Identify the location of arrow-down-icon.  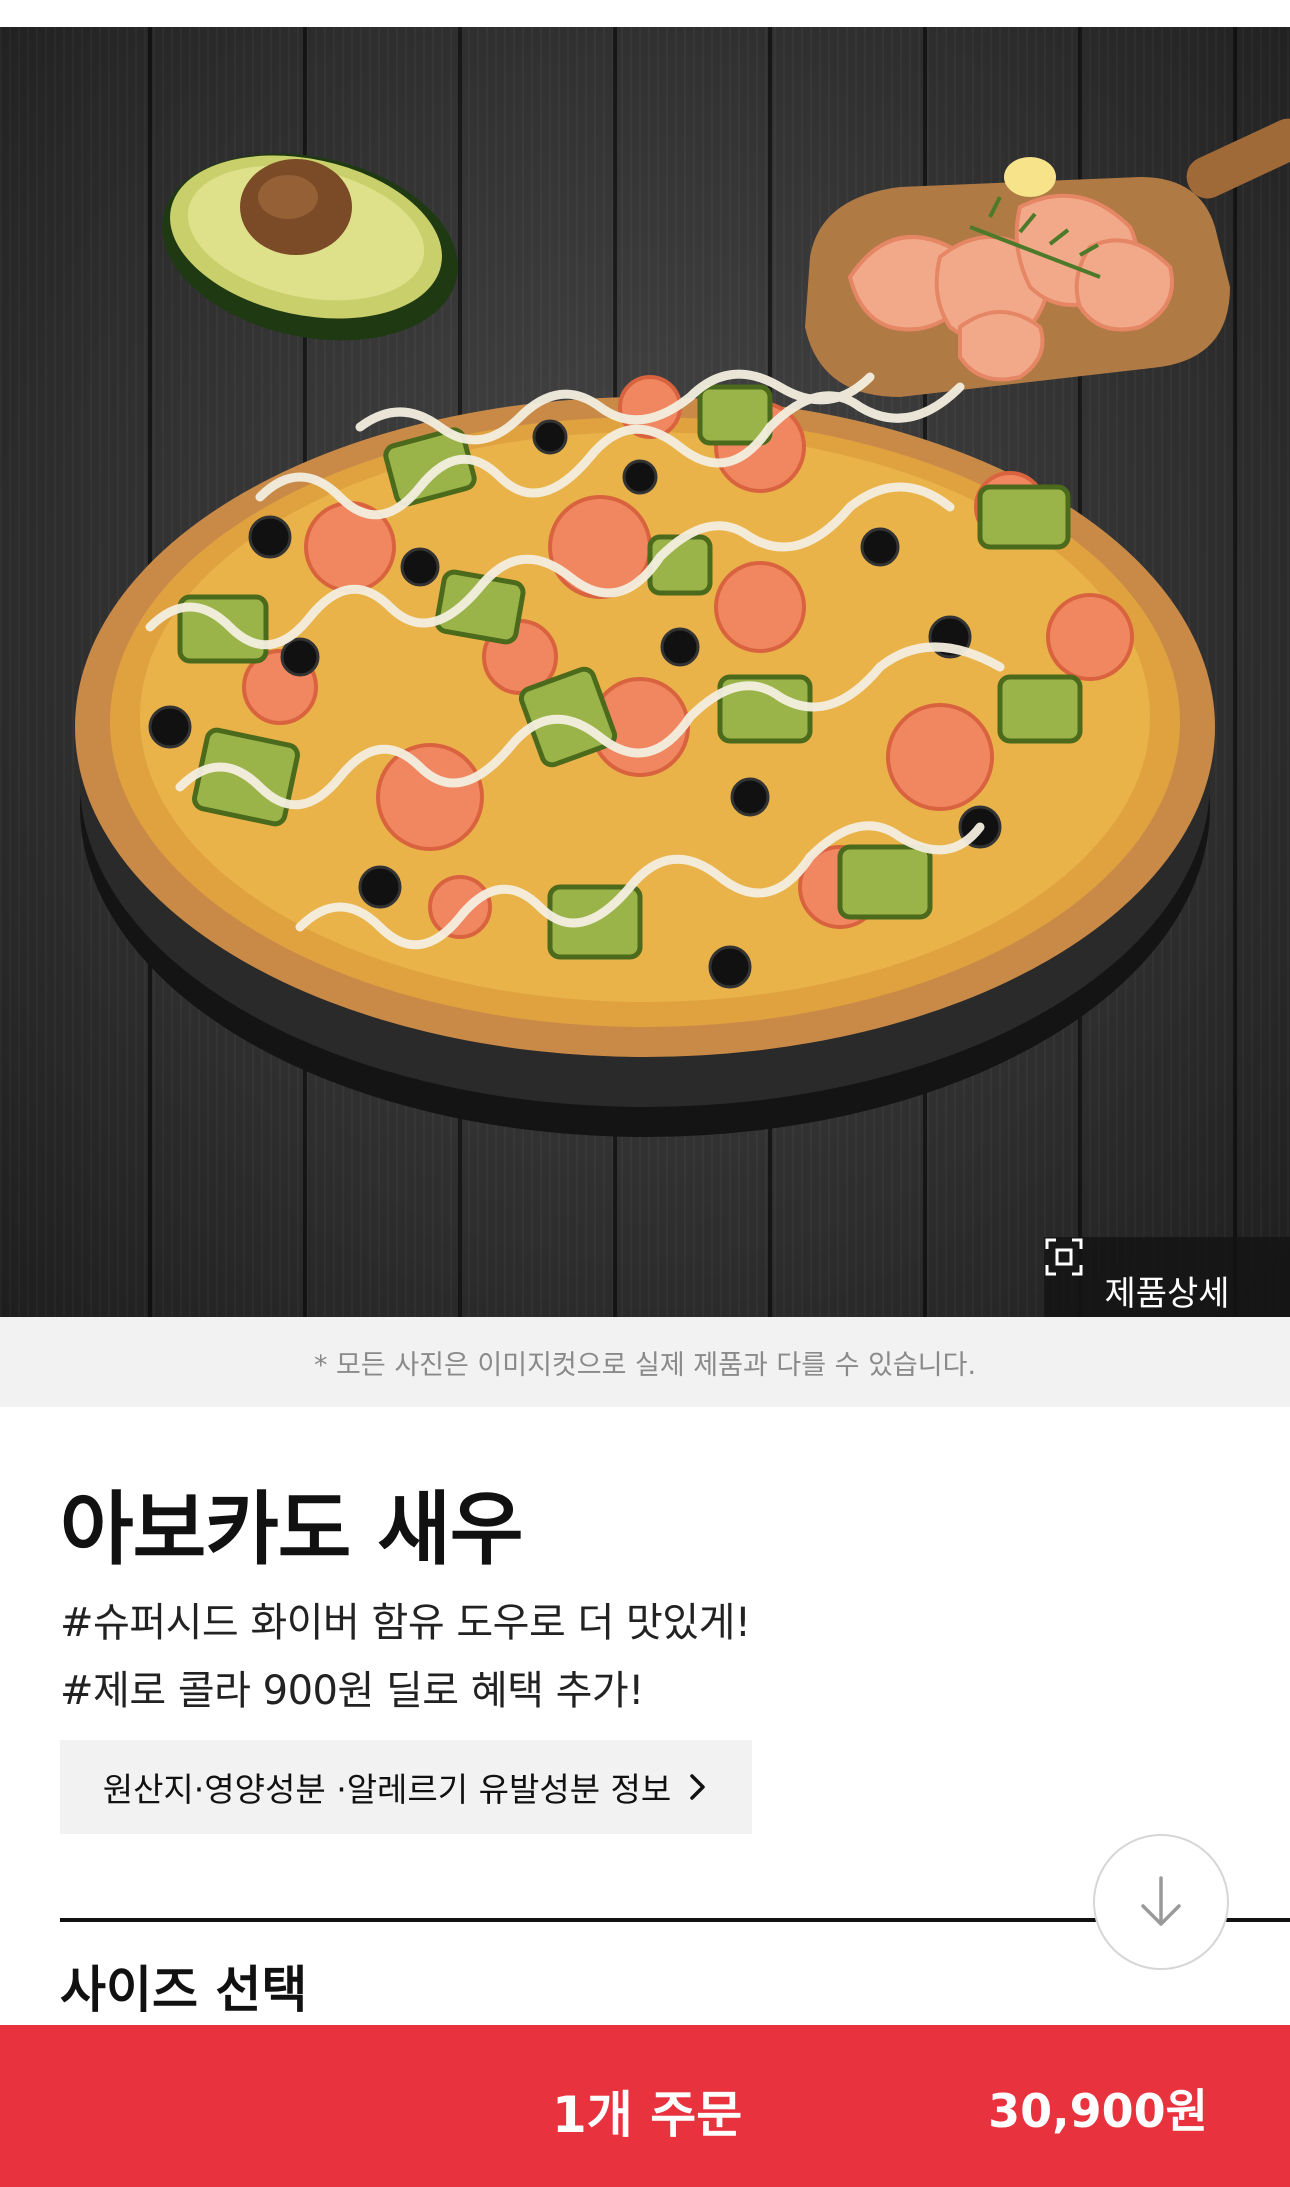
(1161, 1901).